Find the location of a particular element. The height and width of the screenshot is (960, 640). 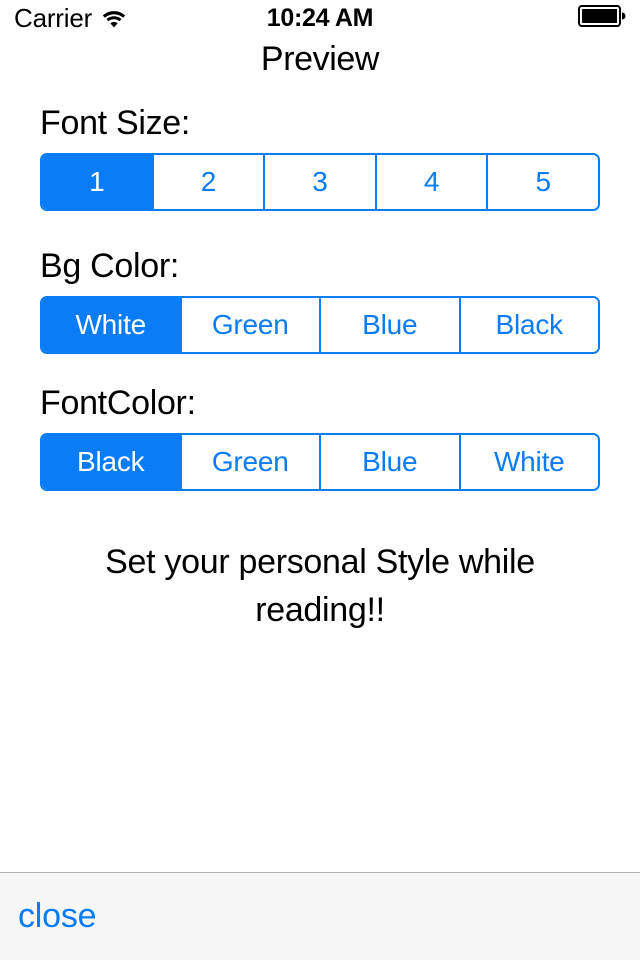

font-size-segment-1: 1 is located at coordinates (98, 182).